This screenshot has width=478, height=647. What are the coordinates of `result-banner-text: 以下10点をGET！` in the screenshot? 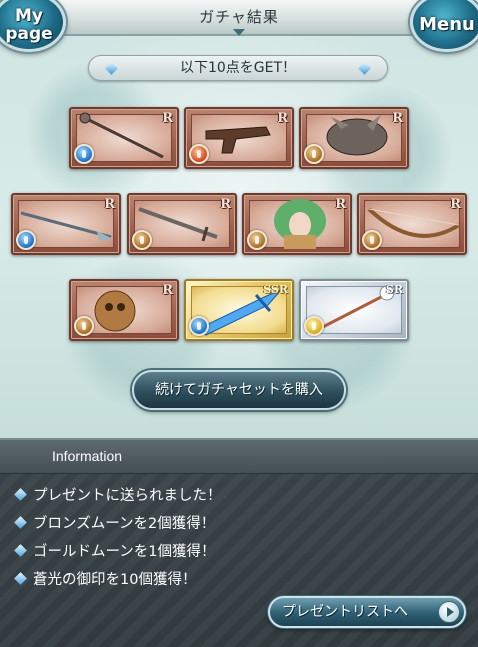 It's located at (238, 68).